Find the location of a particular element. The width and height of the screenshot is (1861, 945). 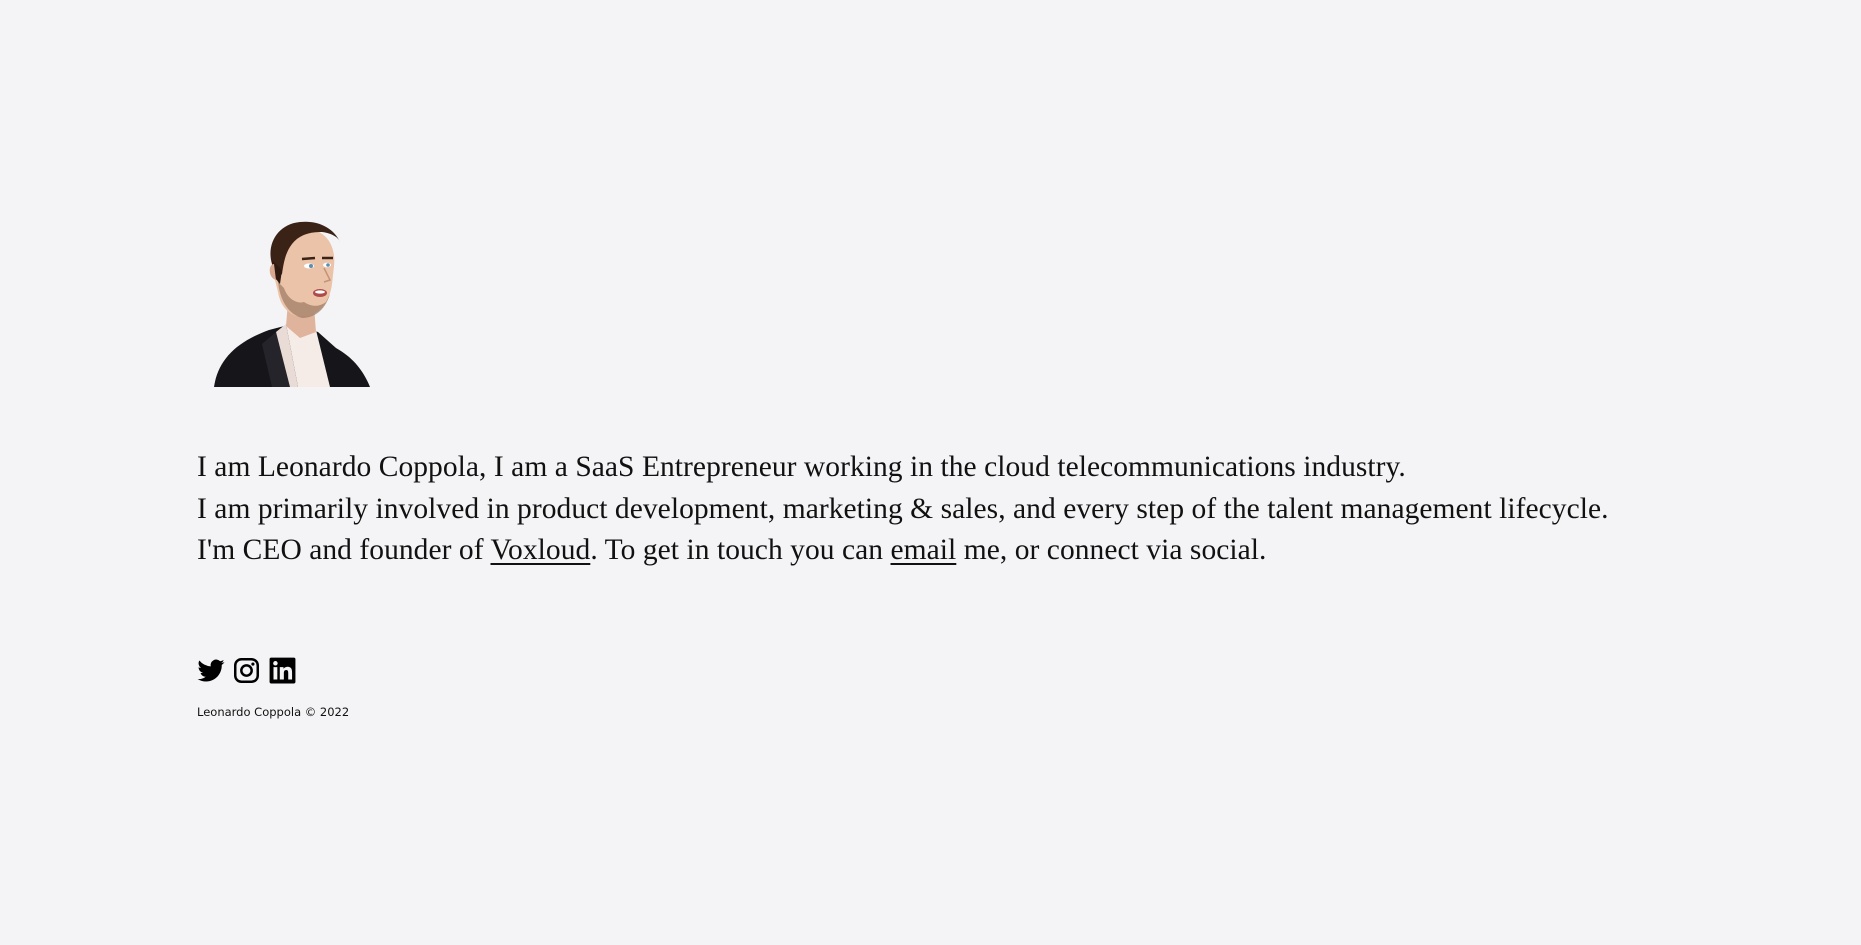

avatar is located at coordinates (301, 303).